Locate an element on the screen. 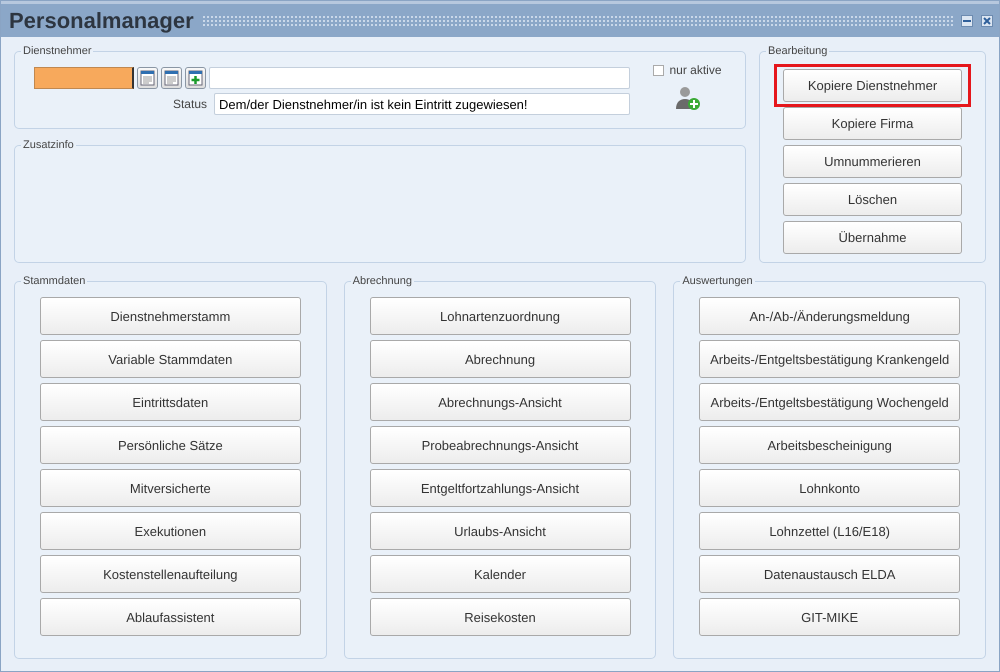 Image resolution: width=1000 pixels, height=672 pixels. menu-button: GIT-MIKE is located at coordinates (829, 617).